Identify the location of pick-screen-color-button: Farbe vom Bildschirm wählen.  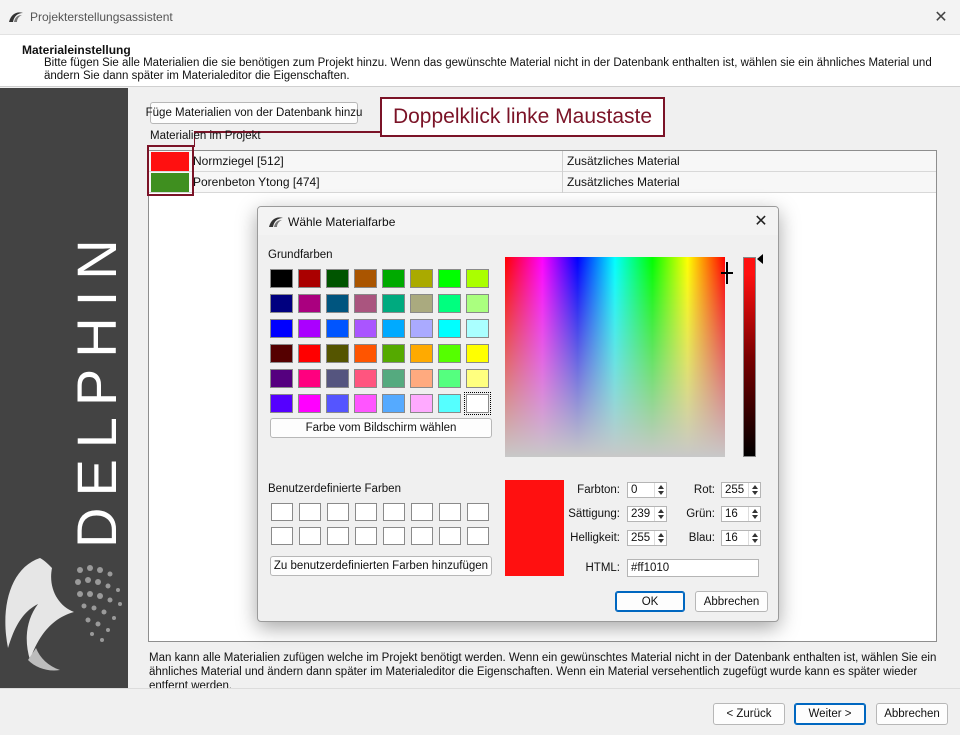
(381, 428).